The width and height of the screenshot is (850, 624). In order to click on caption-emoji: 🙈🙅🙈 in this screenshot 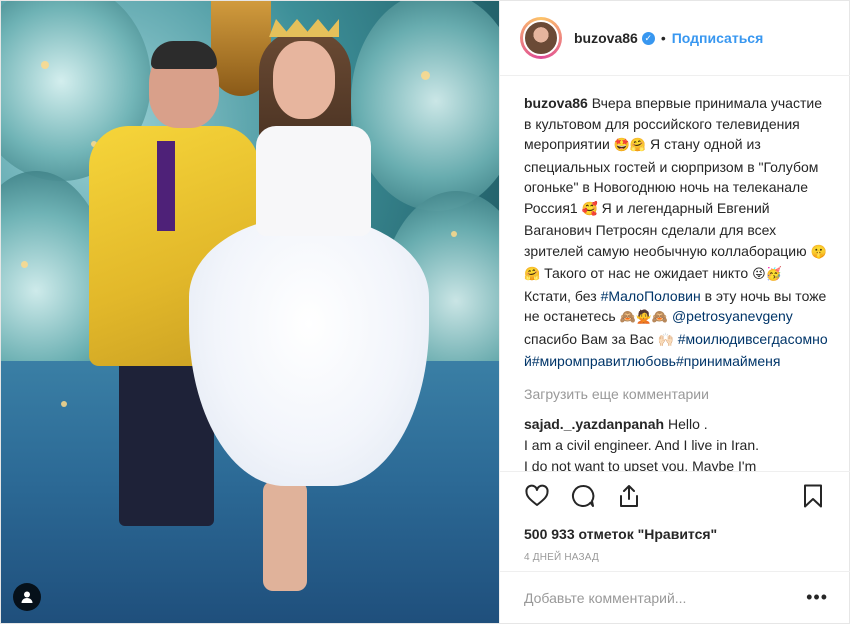, I will do `click(644, 317)`.